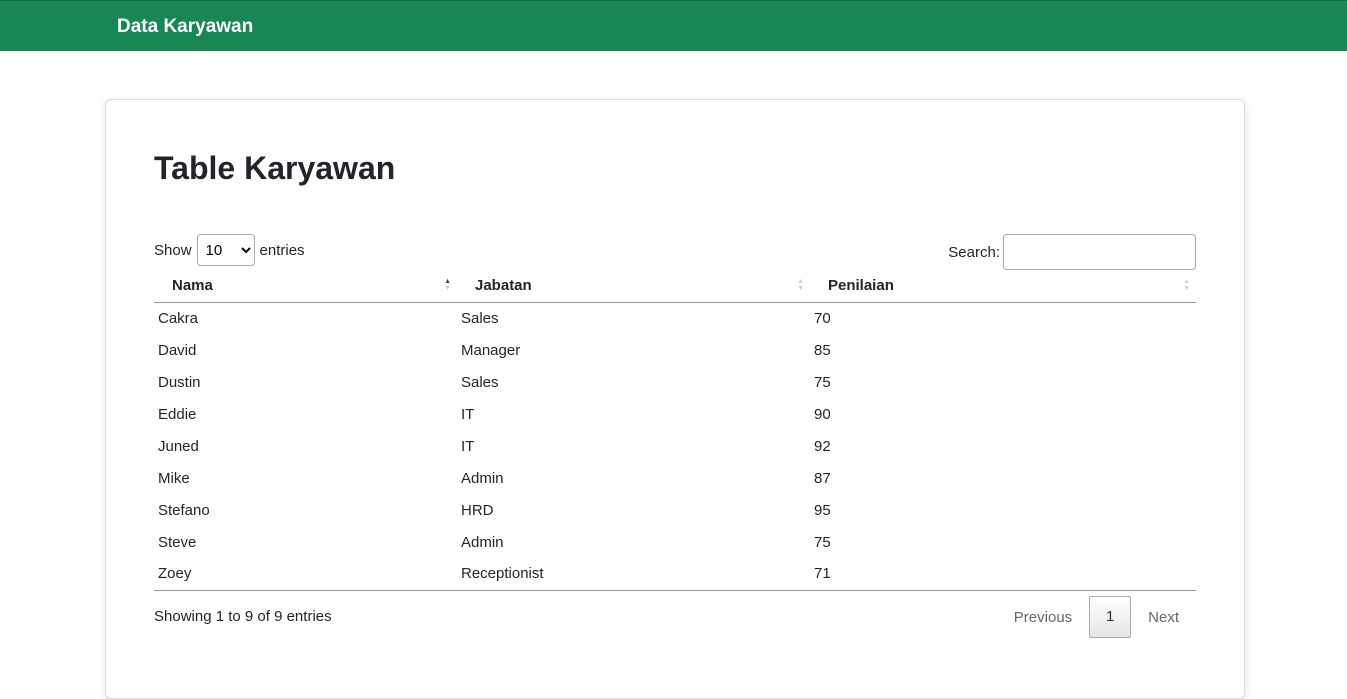 This screenshot has height=699, width=1347. Describe the element at coordinates (282, 250) in the screenshot. I see `length-suffix-label: entries` at that location.